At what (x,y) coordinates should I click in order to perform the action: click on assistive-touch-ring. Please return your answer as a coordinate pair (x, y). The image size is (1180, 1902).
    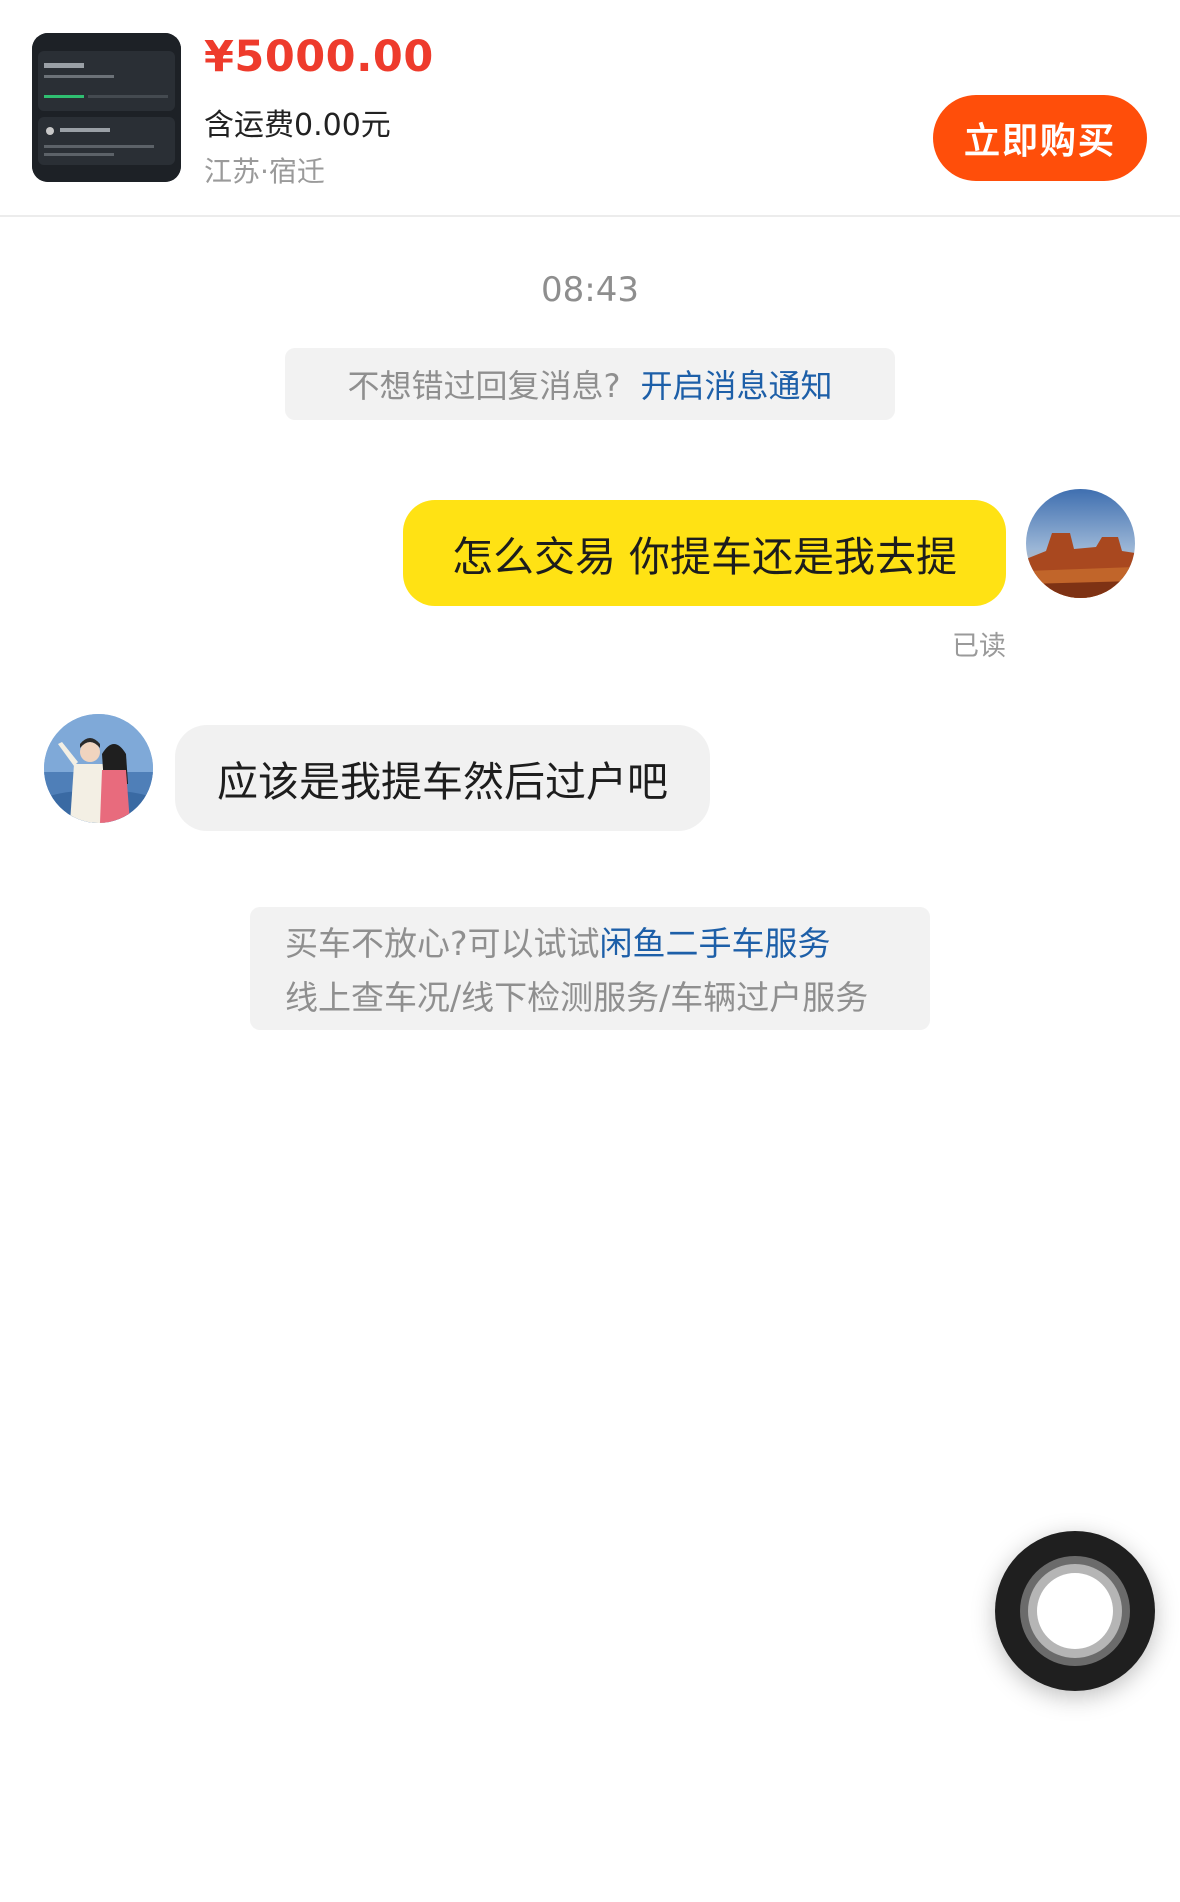
    Looking at the image, I should click on (1075, 1611).